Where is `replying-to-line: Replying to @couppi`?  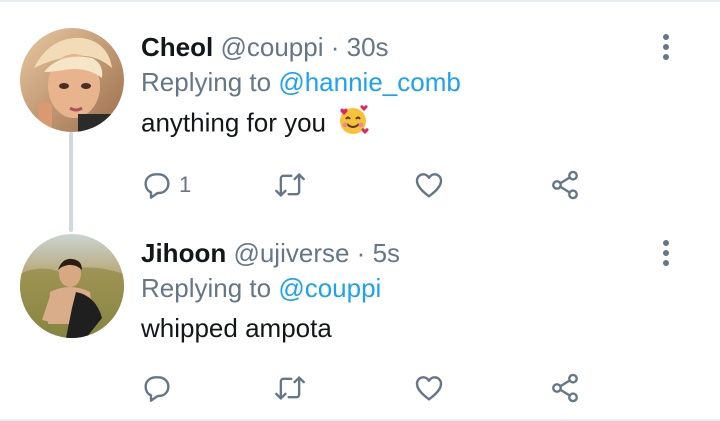 replying-to-line: Replying to @couppi is located at coordinates (395, 288).